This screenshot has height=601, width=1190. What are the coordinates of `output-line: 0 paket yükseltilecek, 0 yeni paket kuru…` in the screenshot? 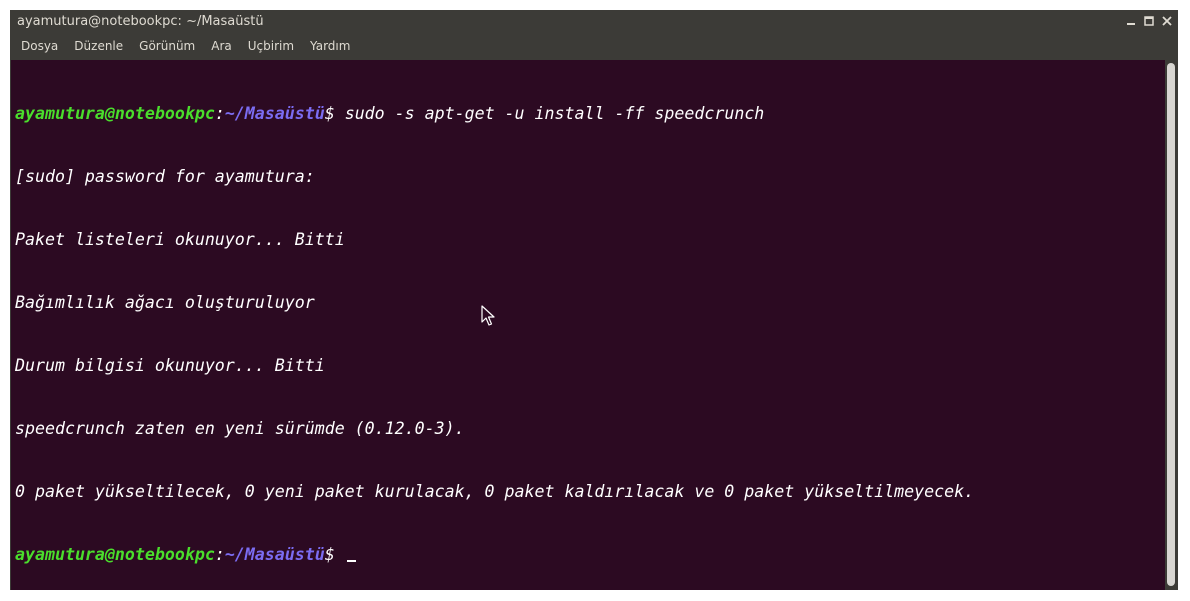 It's located at (495, 491).